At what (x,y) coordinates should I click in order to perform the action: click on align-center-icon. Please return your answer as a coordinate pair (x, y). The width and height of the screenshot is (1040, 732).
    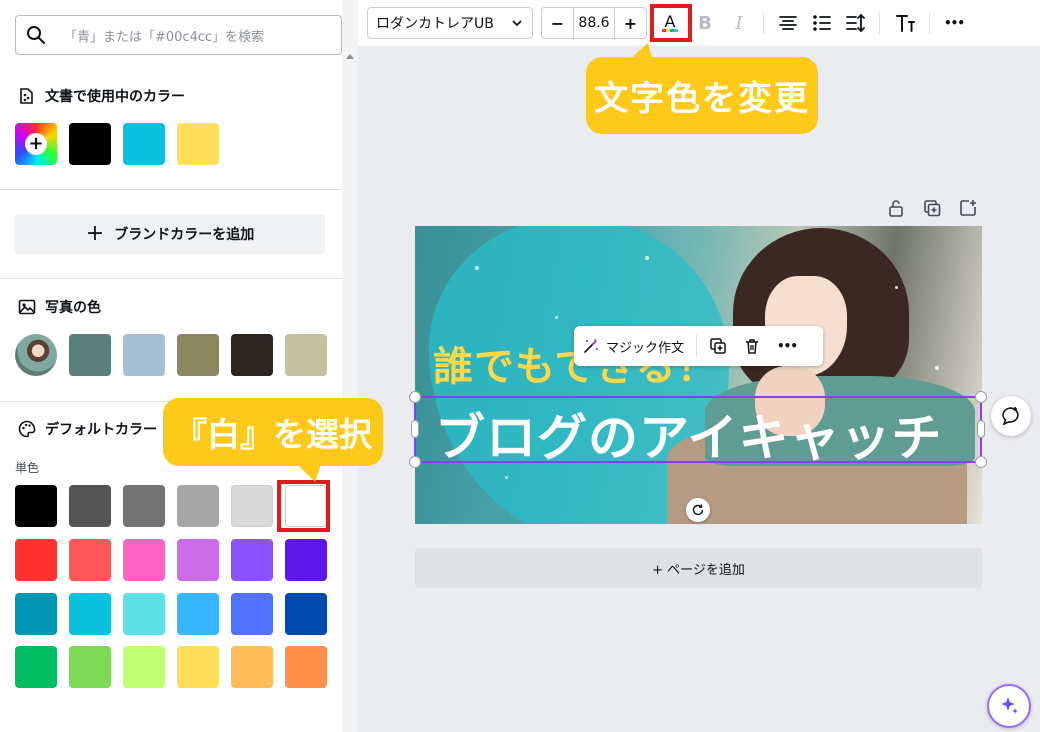
    Looking at the image, I should click on (788, 23).